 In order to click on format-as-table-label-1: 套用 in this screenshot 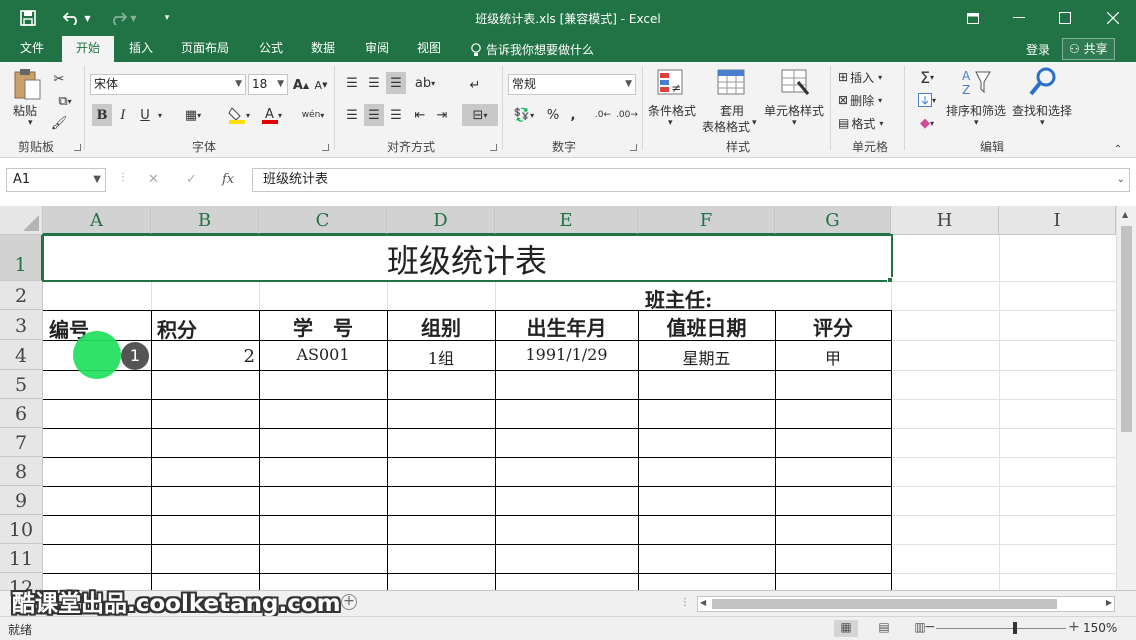, I will do `click(732, 110)`.